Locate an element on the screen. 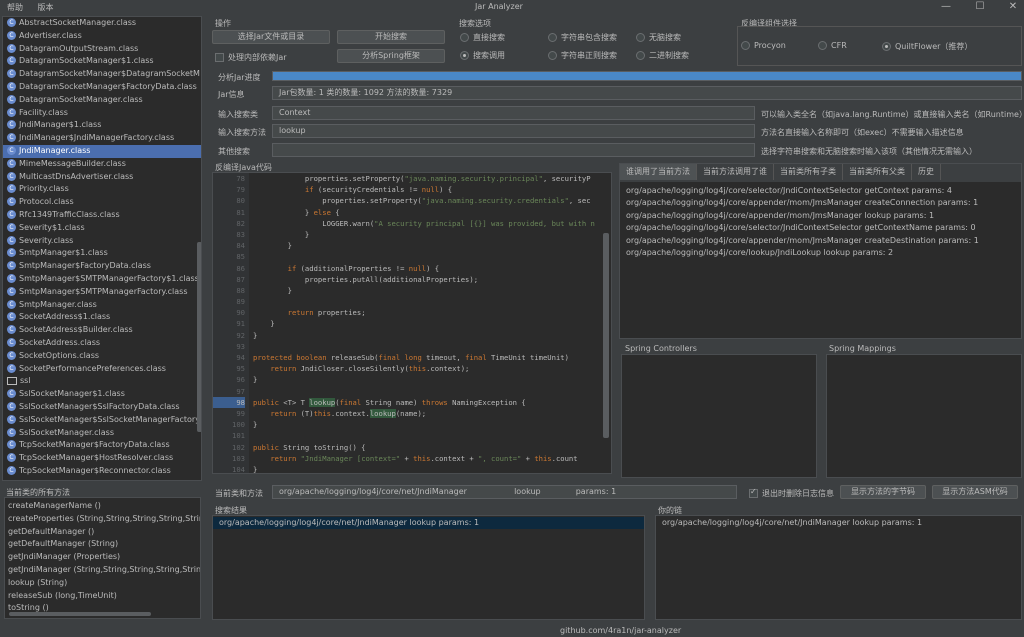 This screenshot has height=637, width=1024. tree-item: C SmtpManager$SMTPManagerFactory$1.class is located at coordinates (102, 279).